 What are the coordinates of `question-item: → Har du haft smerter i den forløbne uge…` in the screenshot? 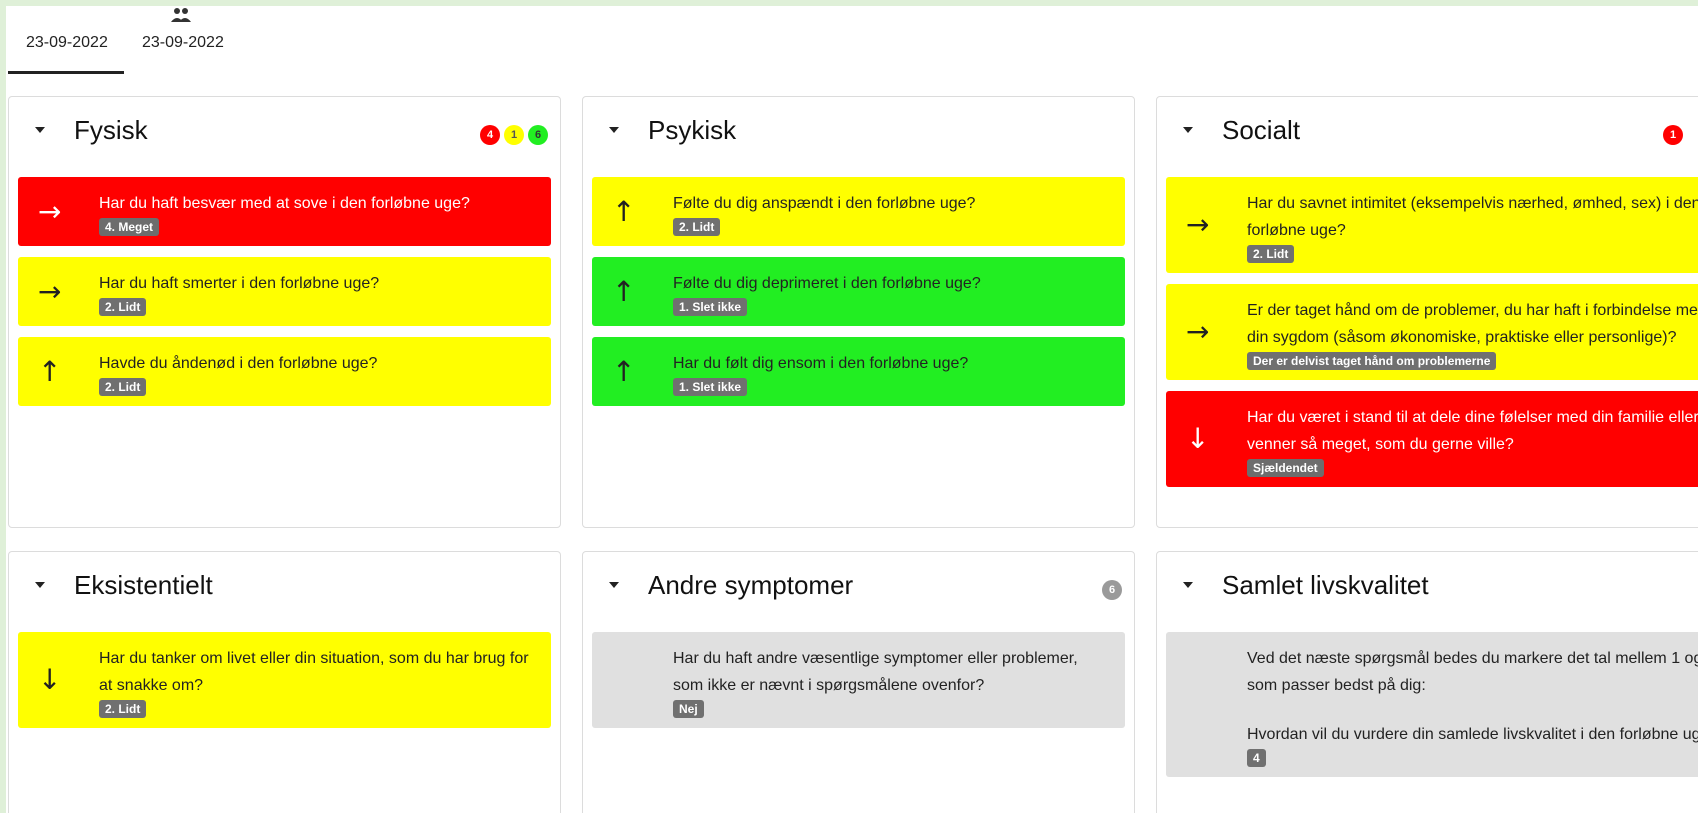 It's located at (284, 291).